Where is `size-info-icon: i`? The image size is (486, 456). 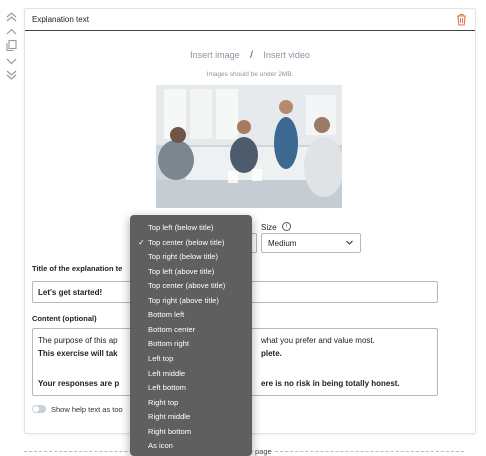
size-info-icon: i is located at coordinates (286, 226).